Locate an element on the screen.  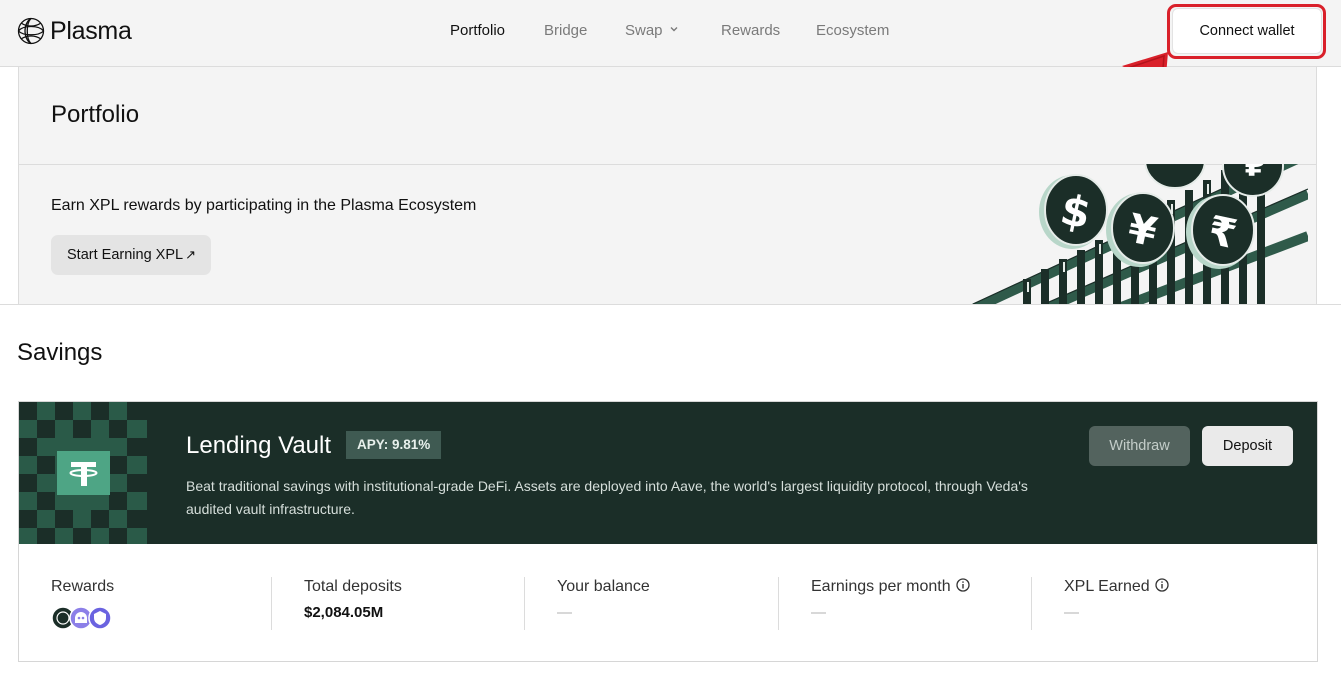
stat-balance-value: — is located at coordinates (564, 612).